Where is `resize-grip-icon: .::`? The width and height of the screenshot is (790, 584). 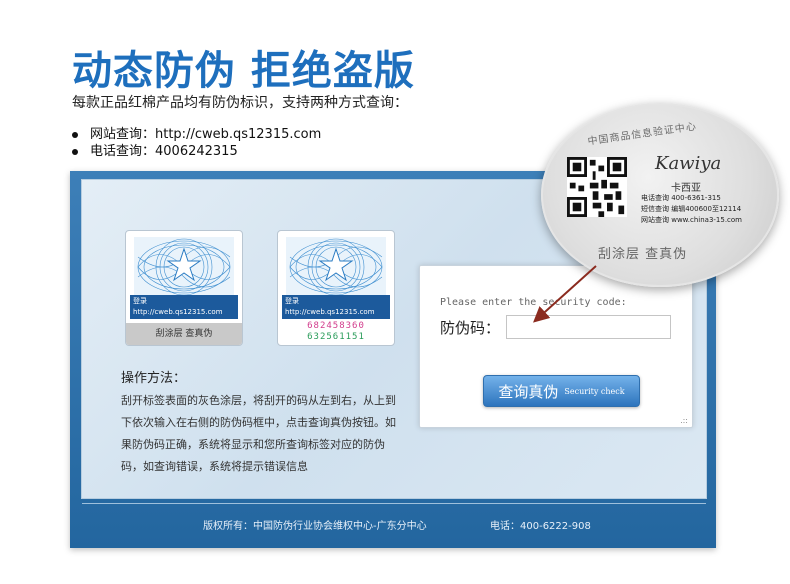
resize-grip-icon: .:: is located at coordinates (684, 420).